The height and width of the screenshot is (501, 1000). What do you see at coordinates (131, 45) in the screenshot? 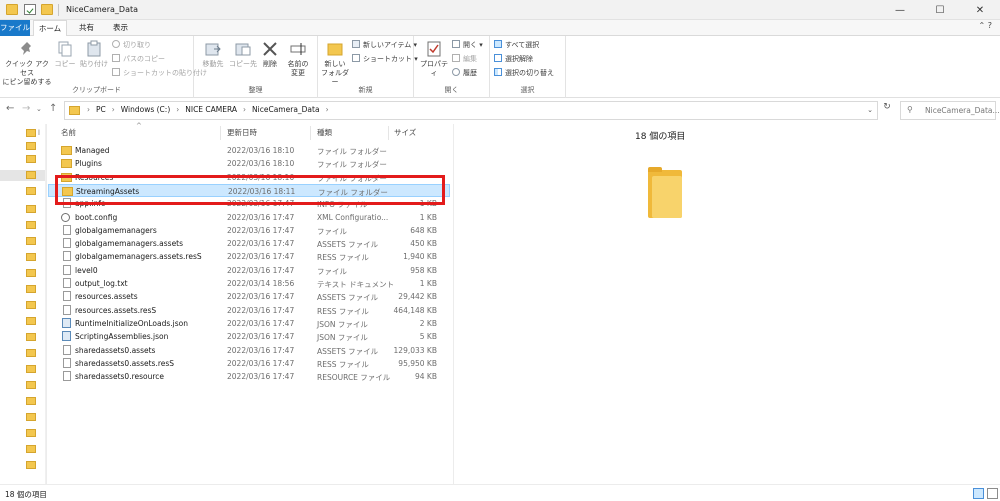
I see `cut-button: 切り取り` at bounding box center [131, 45].